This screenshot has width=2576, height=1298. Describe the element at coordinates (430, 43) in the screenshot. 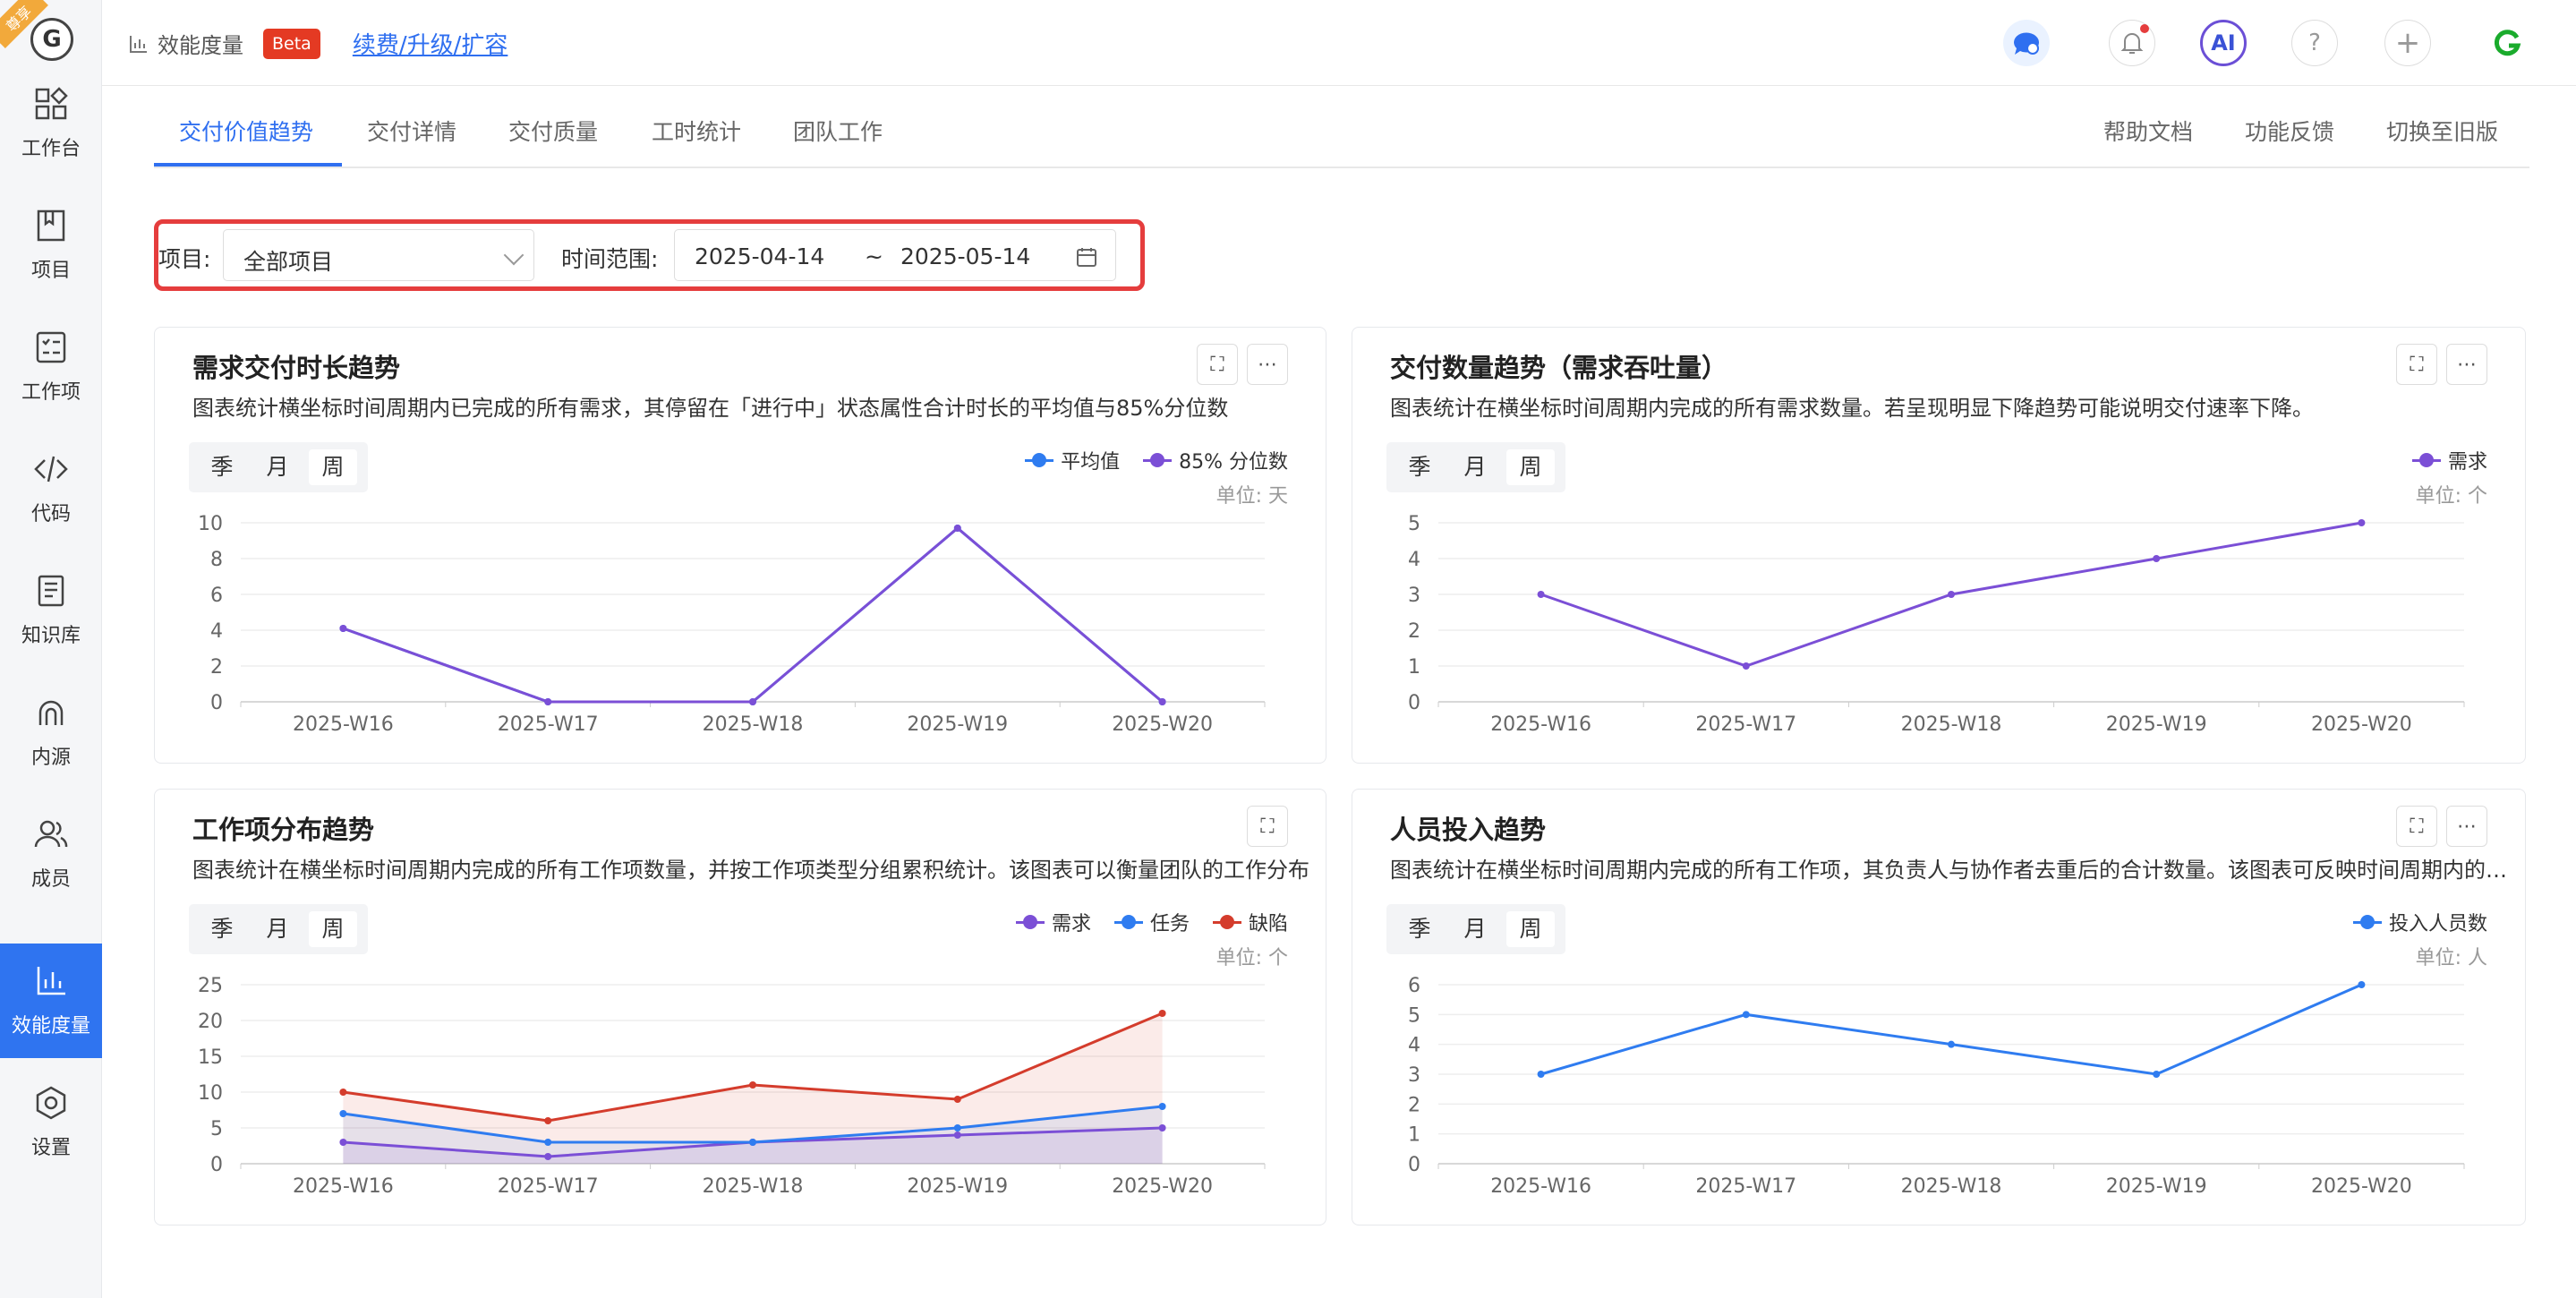

I see `upgrade-link: 续费/升级/扩容` at that location.